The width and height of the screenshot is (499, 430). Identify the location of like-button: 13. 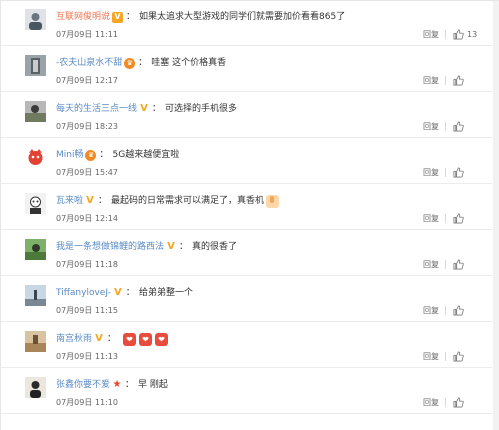
(465, 34).